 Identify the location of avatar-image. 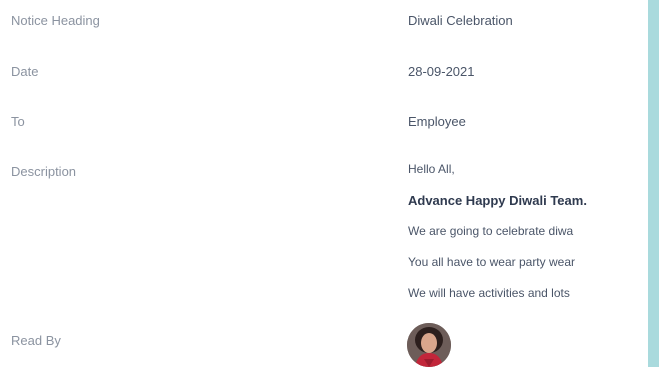
(429, 345).